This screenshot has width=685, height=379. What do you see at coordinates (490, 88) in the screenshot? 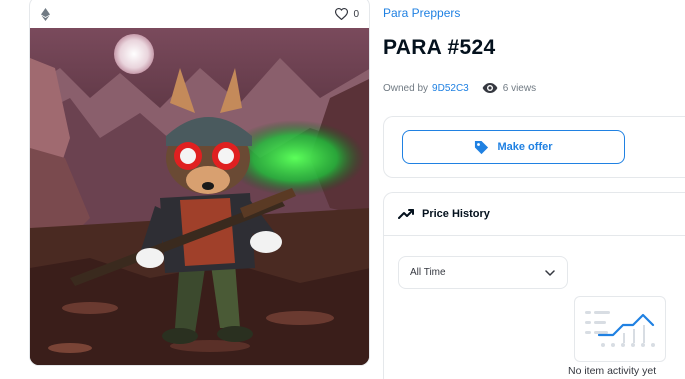
I see `eye-icon` at bounding box center [490, 88].